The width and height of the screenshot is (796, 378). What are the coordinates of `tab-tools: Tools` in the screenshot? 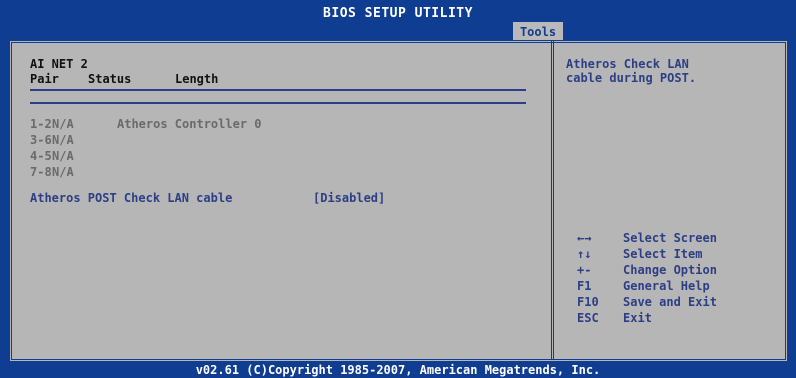 It's located at (538, 32).